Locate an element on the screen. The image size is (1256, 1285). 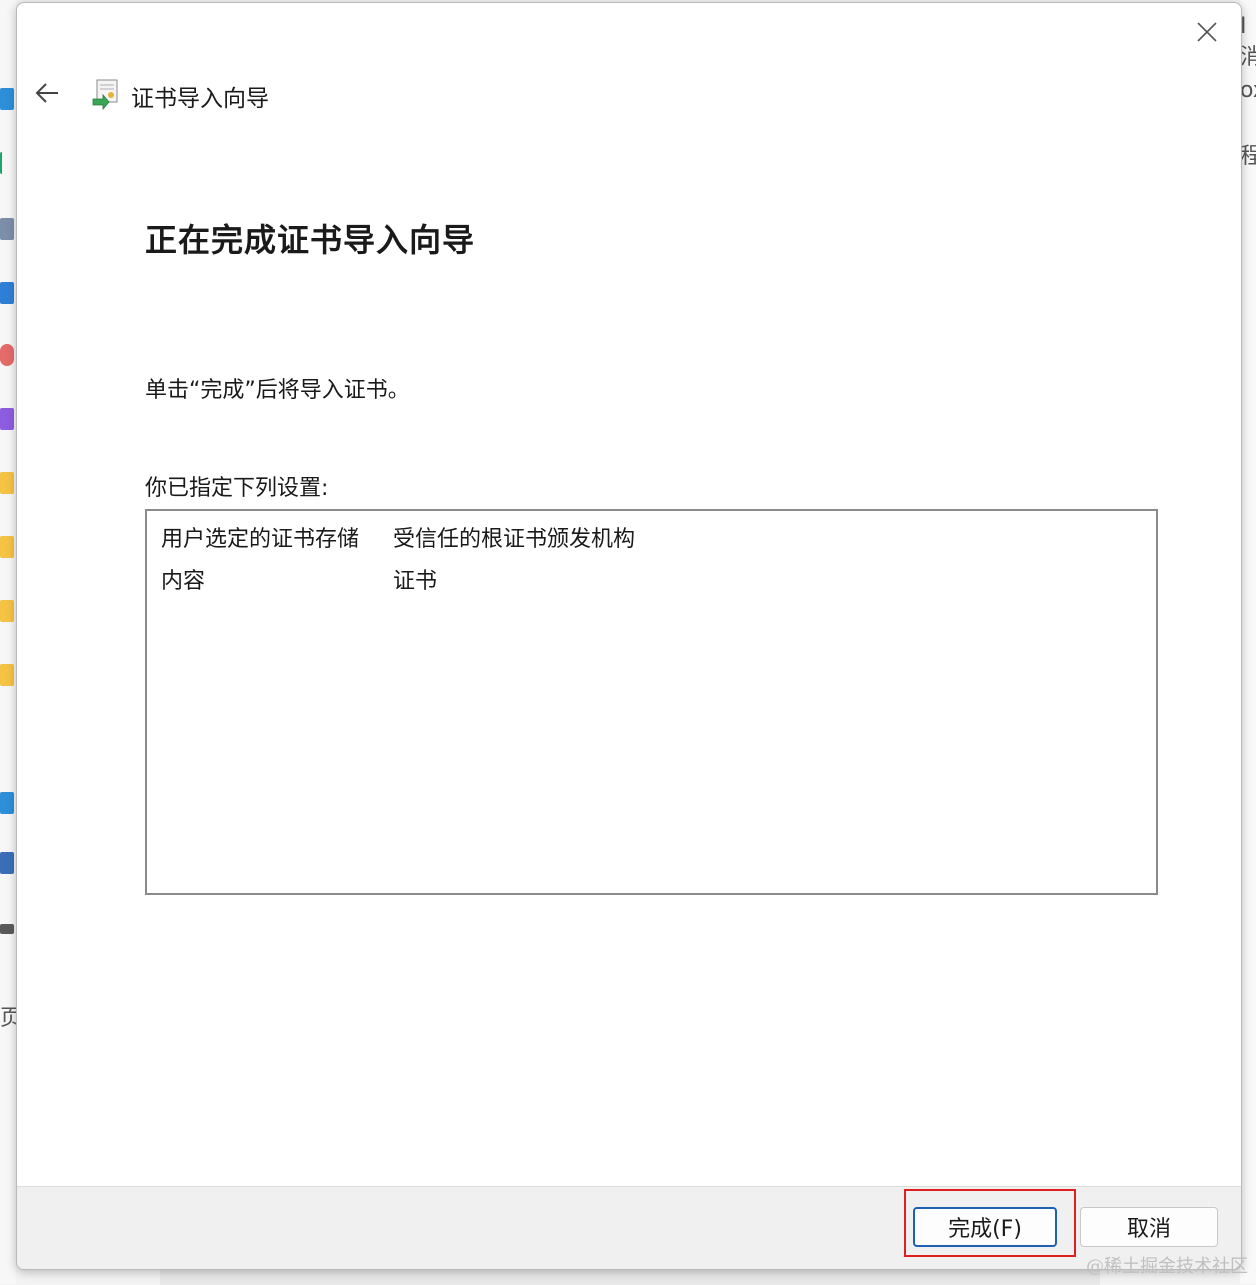
document-icon is located at coordinates (7, 229).